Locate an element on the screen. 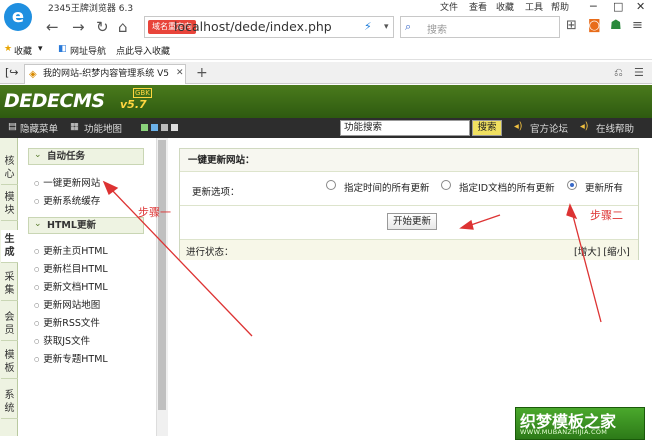  step1-annotation: 步骤一 is located at coordinates (154, 212).